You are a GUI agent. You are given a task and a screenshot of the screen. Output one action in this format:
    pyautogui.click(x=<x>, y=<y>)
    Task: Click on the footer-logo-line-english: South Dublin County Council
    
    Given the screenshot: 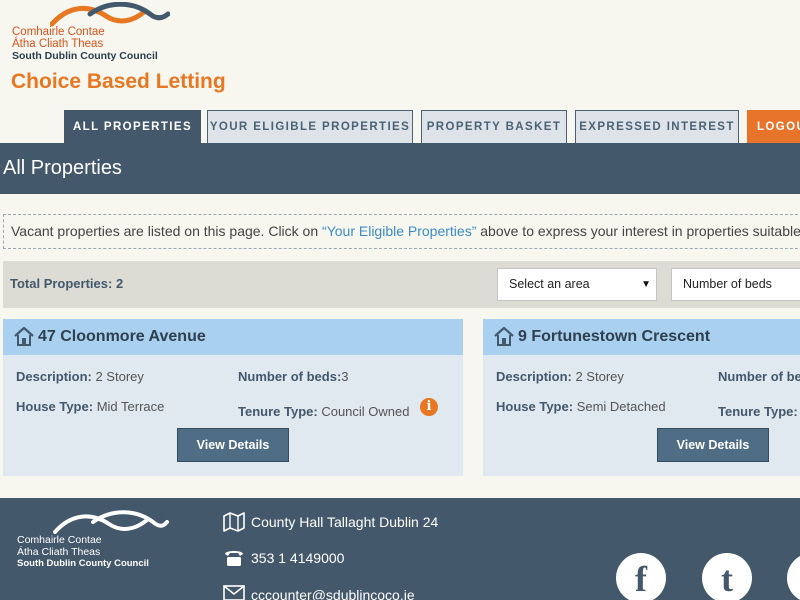 What is the action you would take?
    pyautogui.click(x=83, y=563)
    